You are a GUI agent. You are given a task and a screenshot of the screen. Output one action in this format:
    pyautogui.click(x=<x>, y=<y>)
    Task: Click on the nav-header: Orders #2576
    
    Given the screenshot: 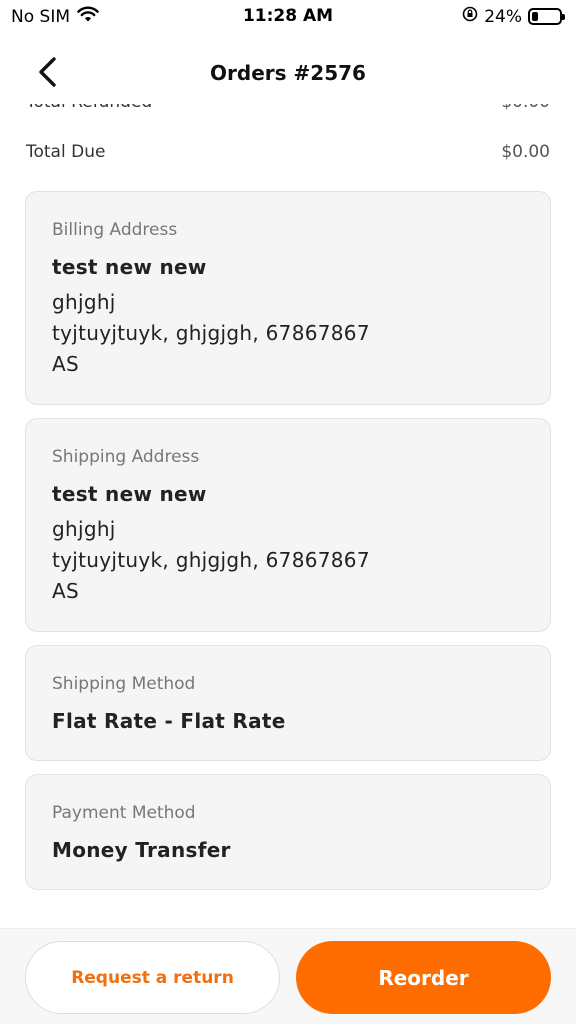 What is the action you would take?
    pyautogui.click(x=288, y=74)
    